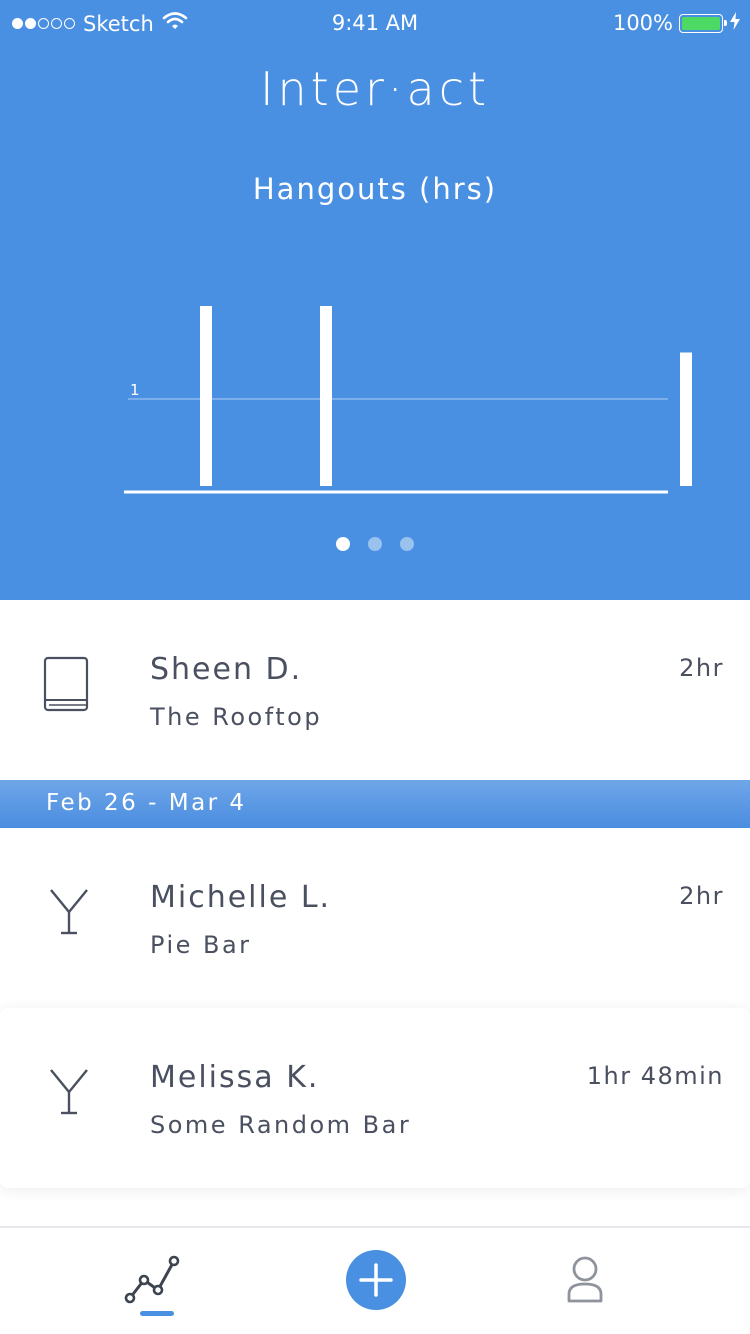  I want to click on tab-stats, so click(153, 1281).